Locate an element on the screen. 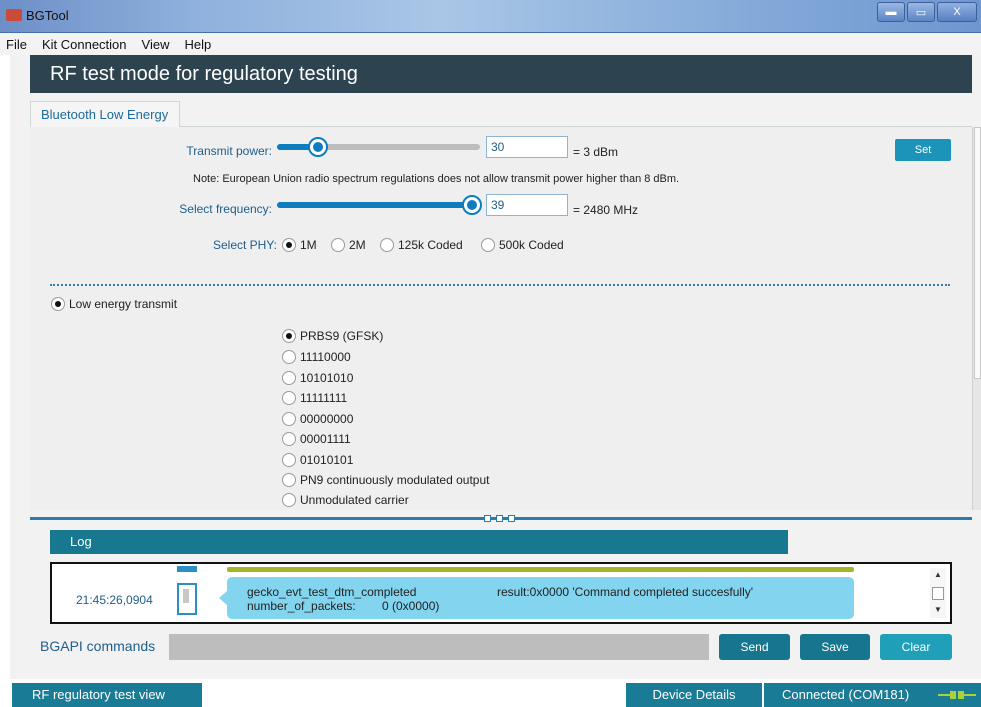  frequency-slider is located at coordinates (379, 205).